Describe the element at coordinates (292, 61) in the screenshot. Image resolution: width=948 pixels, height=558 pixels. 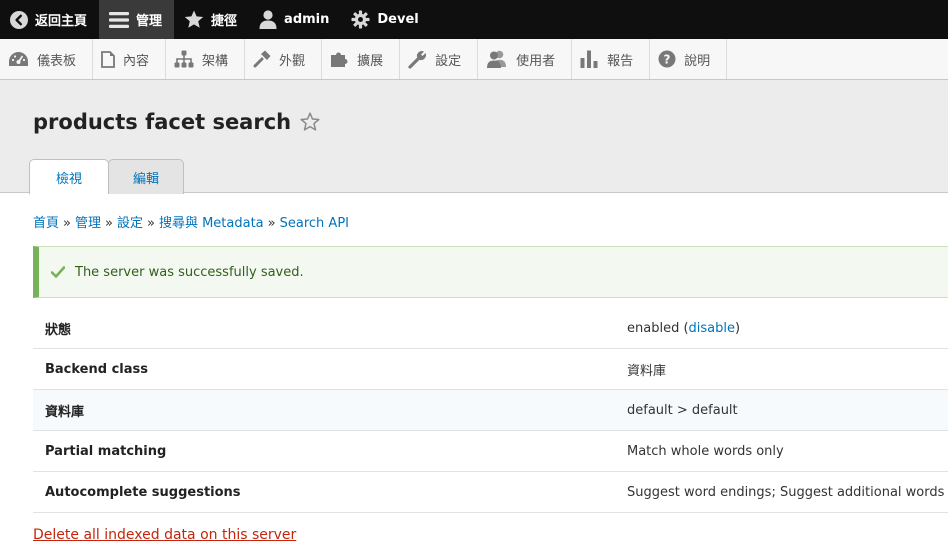
I see `tray-item-label: 外觀` at that location.